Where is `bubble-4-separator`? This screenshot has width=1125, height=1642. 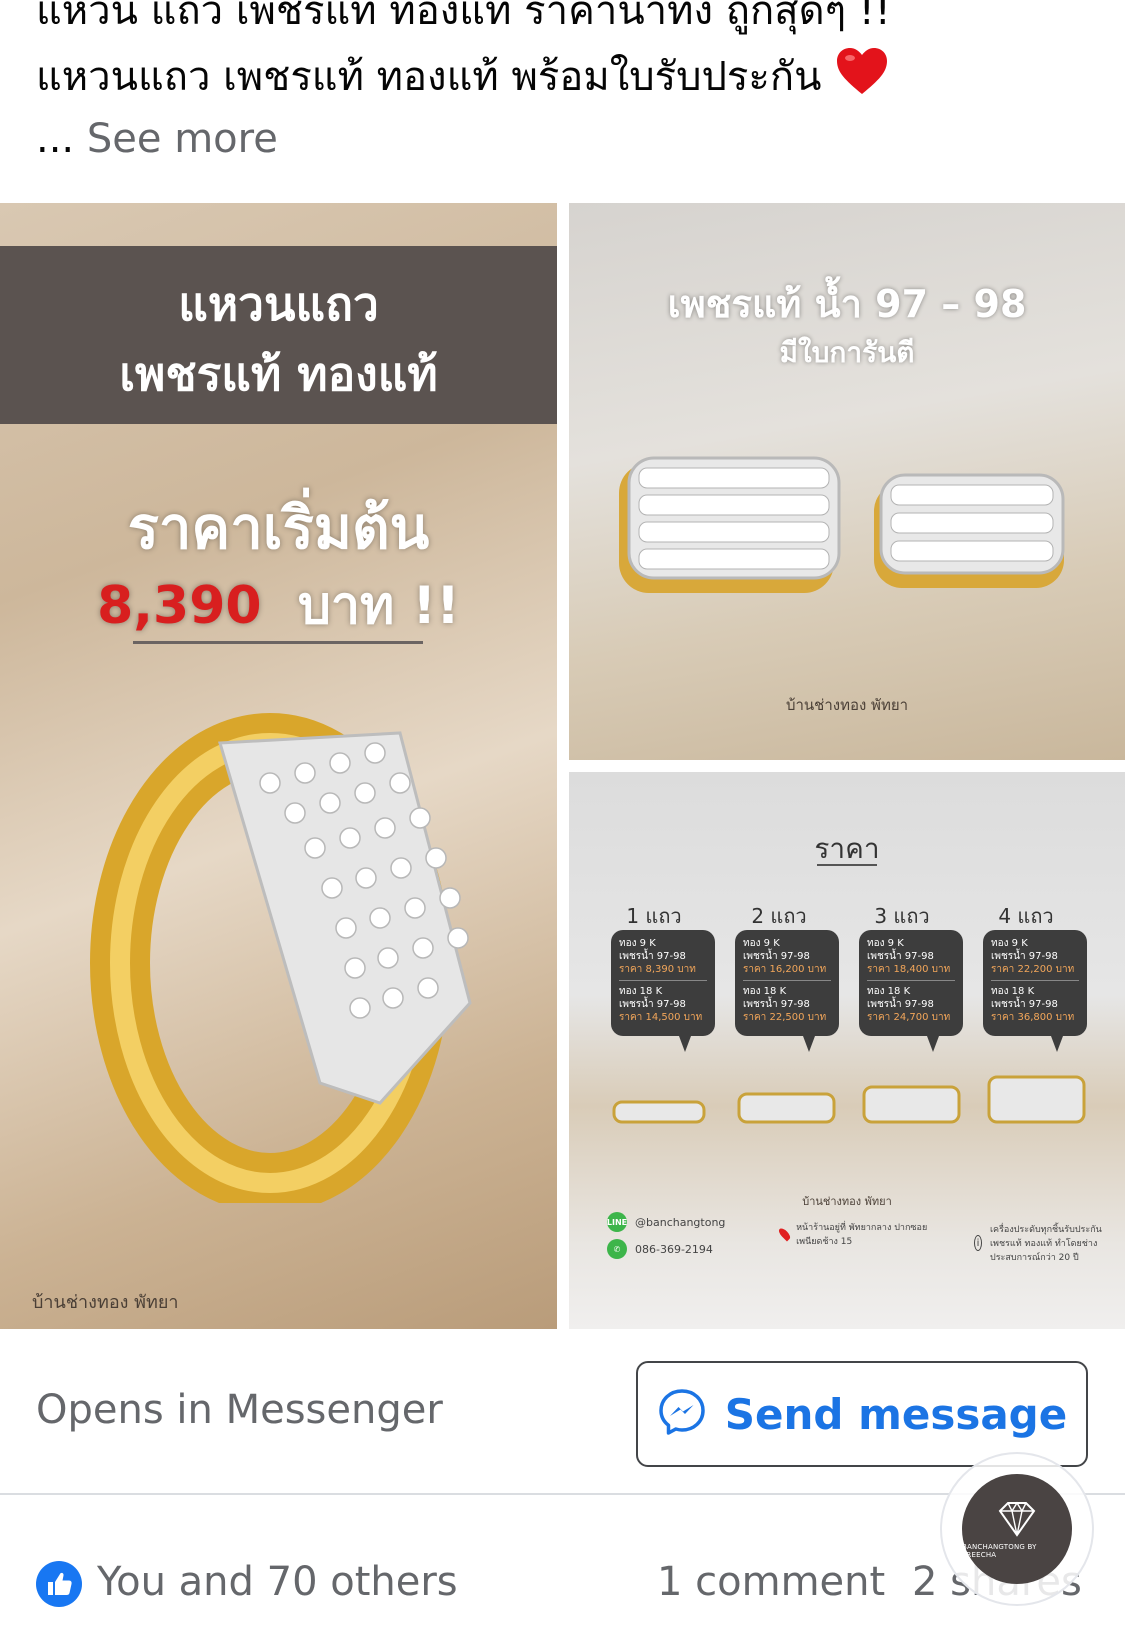 bubble-4-separator is located at coordinates (1035, 980).